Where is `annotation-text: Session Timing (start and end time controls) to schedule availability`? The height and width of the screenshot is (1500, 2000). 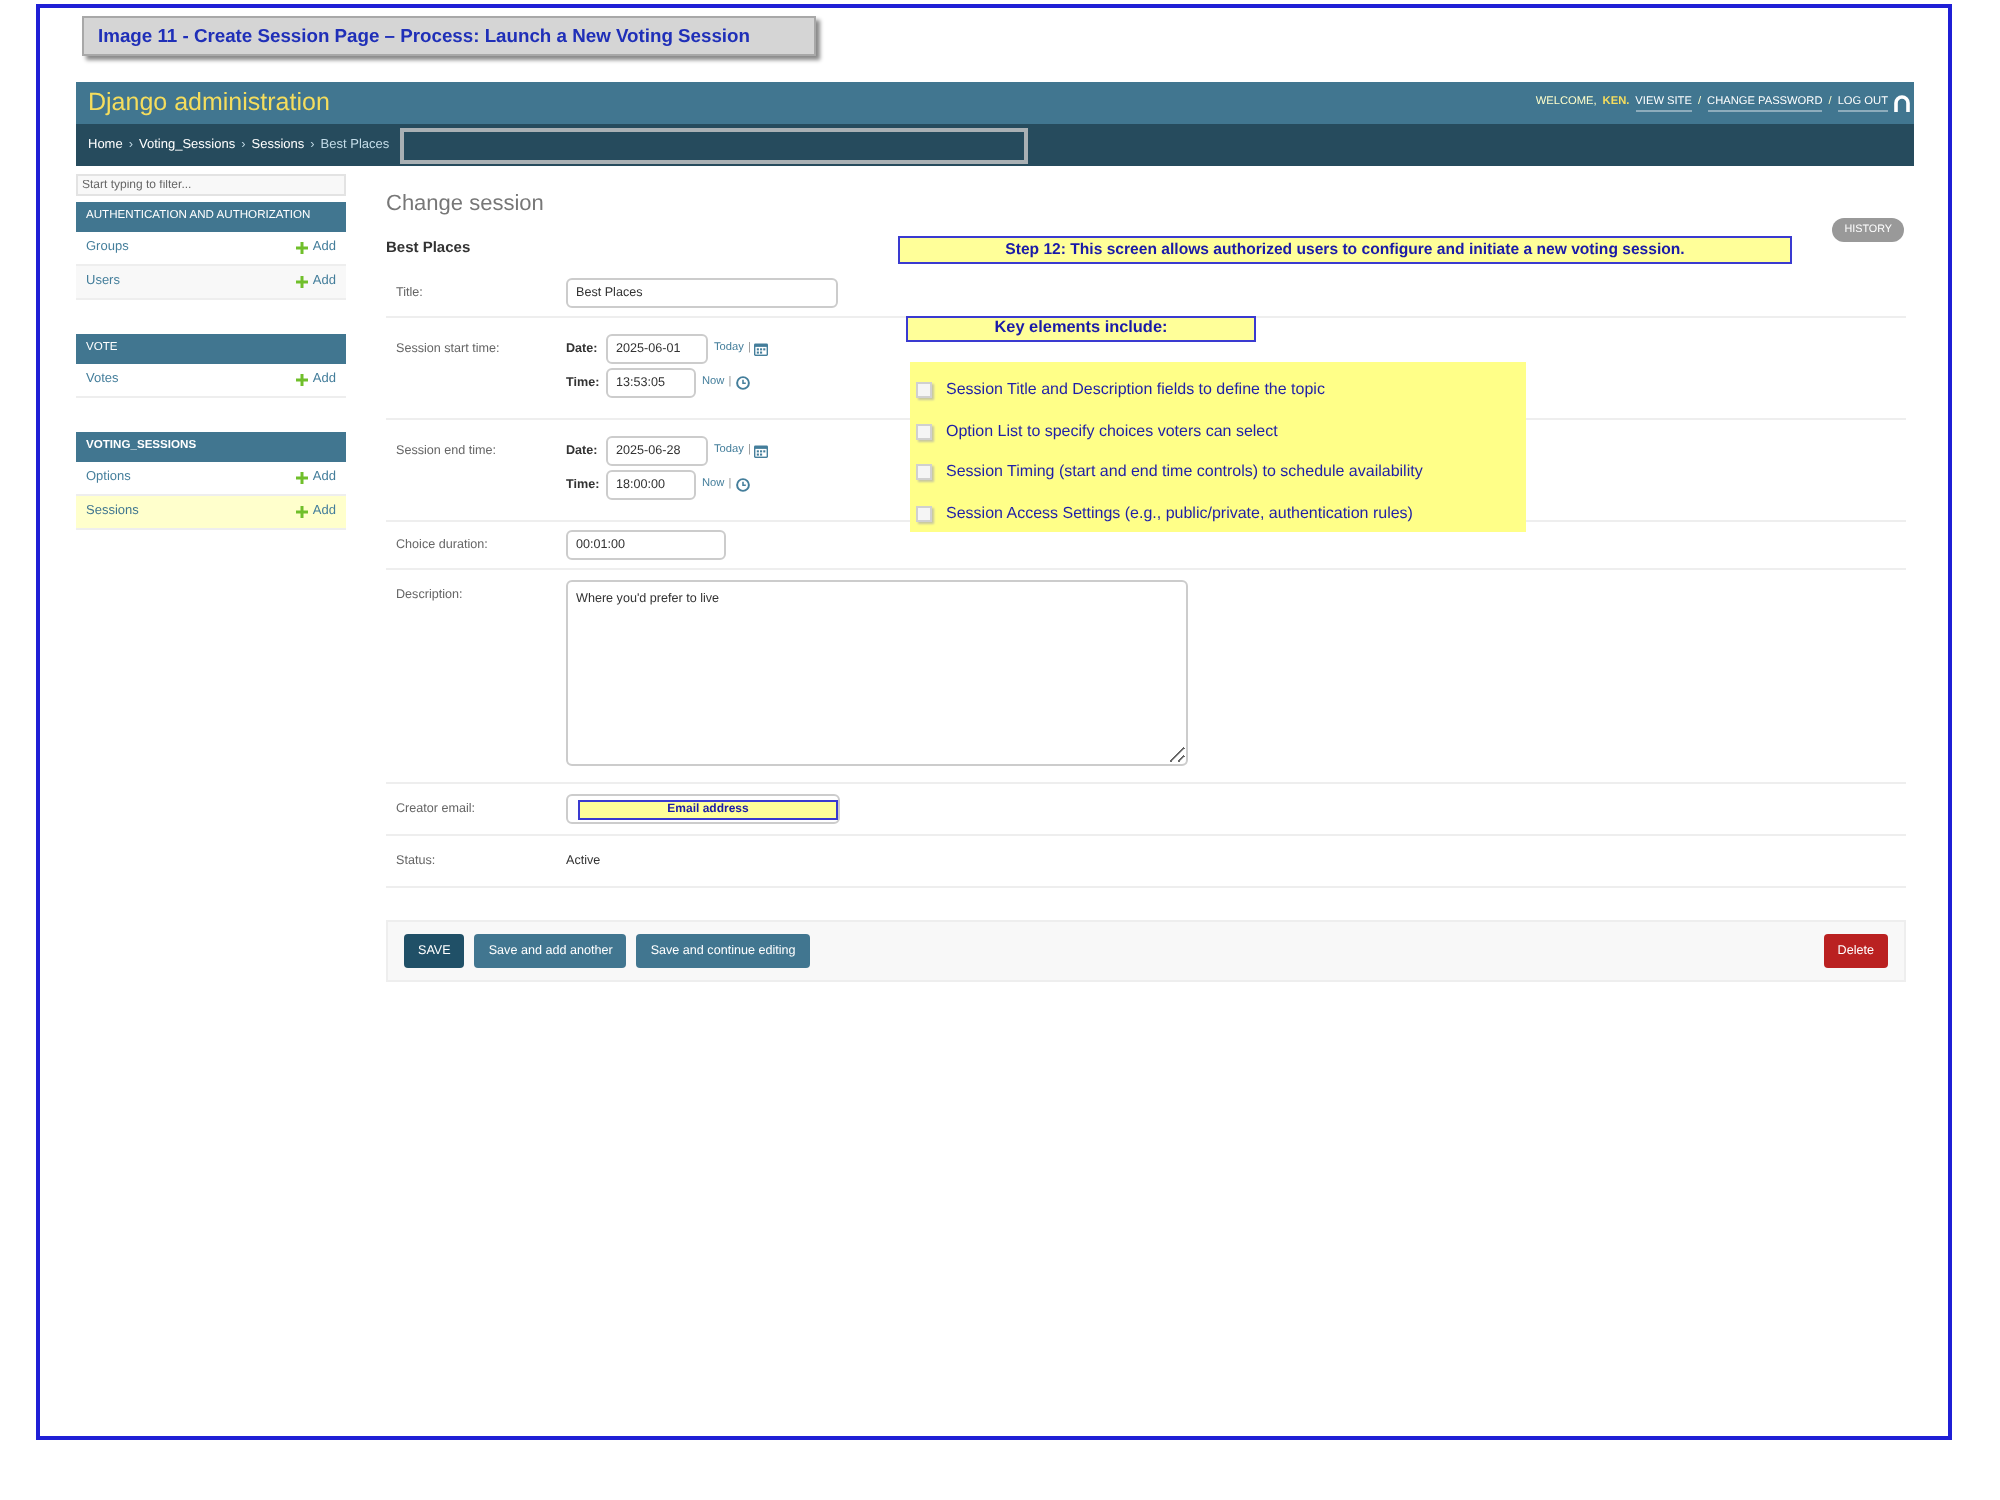
annotation-text: Session Timing (start and end time controls) to schedule availability is located at coordinates (1184, 472).